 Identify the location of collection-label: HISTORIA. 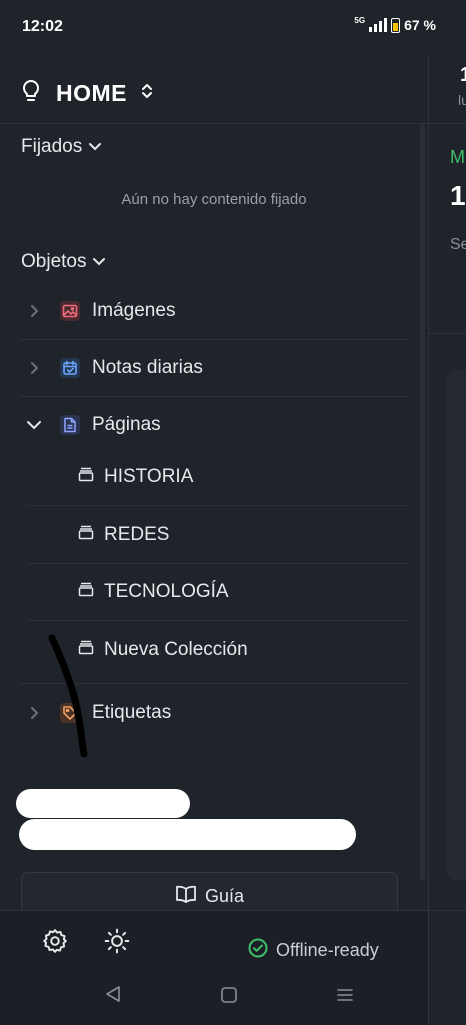
(149, 476).